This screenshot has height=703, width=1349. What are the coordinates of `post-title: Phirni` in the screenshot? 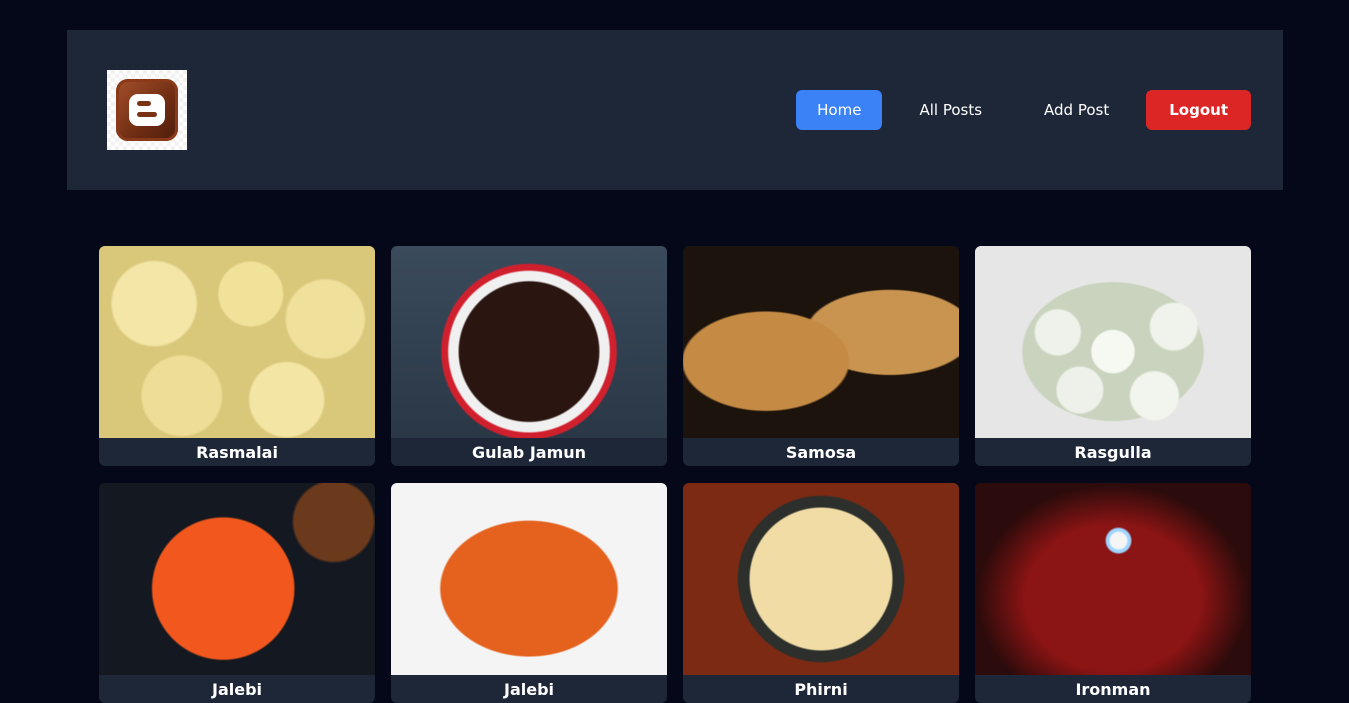 It's located at (821, 689).